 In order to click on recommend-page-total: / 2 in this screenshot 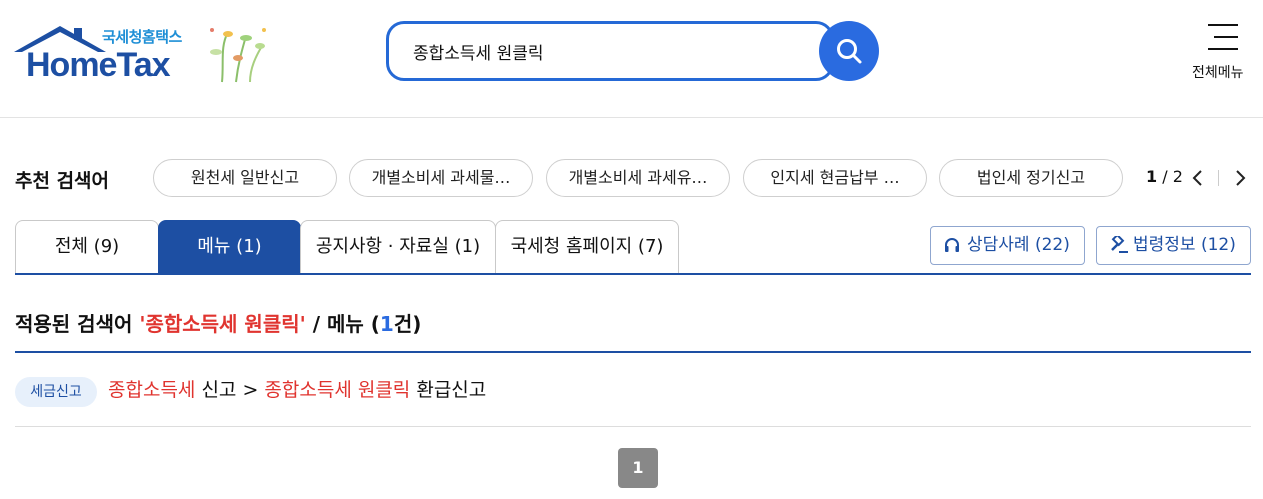, I will do `click(1172, 176)`.